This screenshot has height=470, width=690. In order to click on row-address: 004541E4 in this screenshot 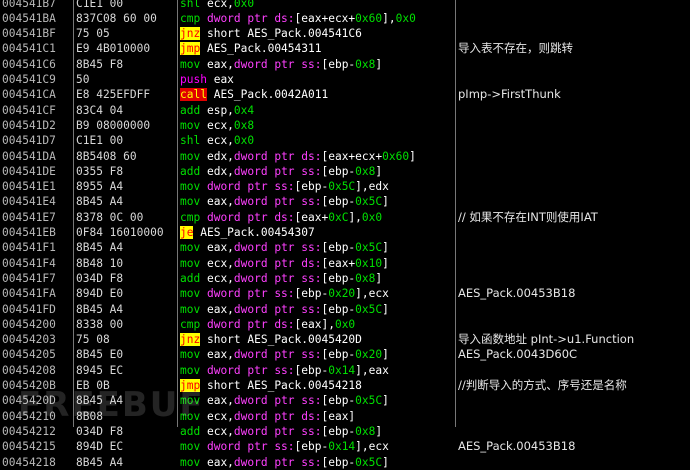, I will do `click(29, 202)`.